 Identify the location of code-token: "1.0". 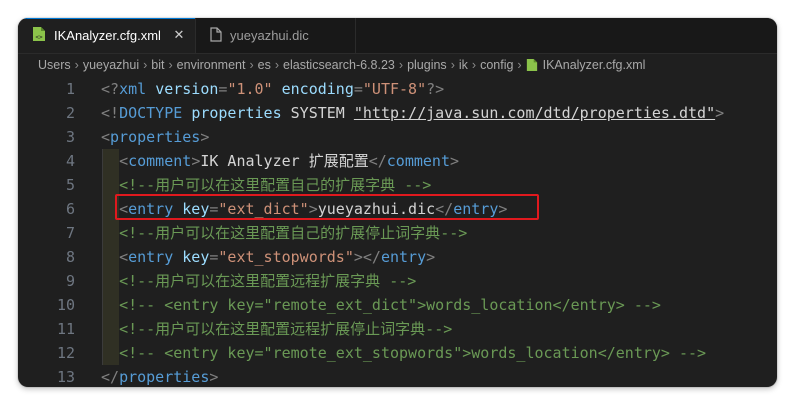
(250, 89).